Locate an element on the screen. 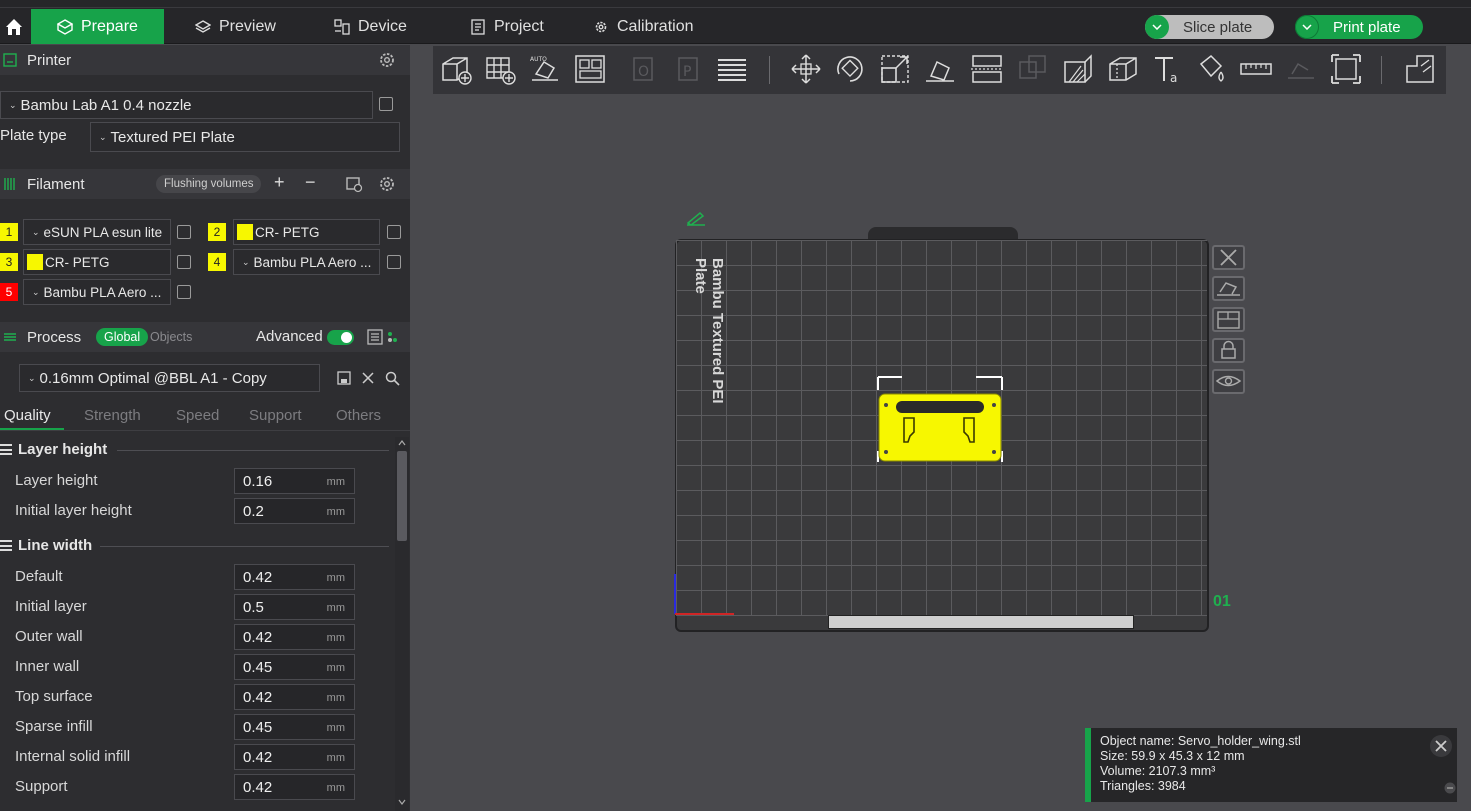 The height and width of the screenshot is (811, 1471). printer-select: ⌄ Bambu Lab A1 0.4 nozzle is located at coordinates (186, 105).